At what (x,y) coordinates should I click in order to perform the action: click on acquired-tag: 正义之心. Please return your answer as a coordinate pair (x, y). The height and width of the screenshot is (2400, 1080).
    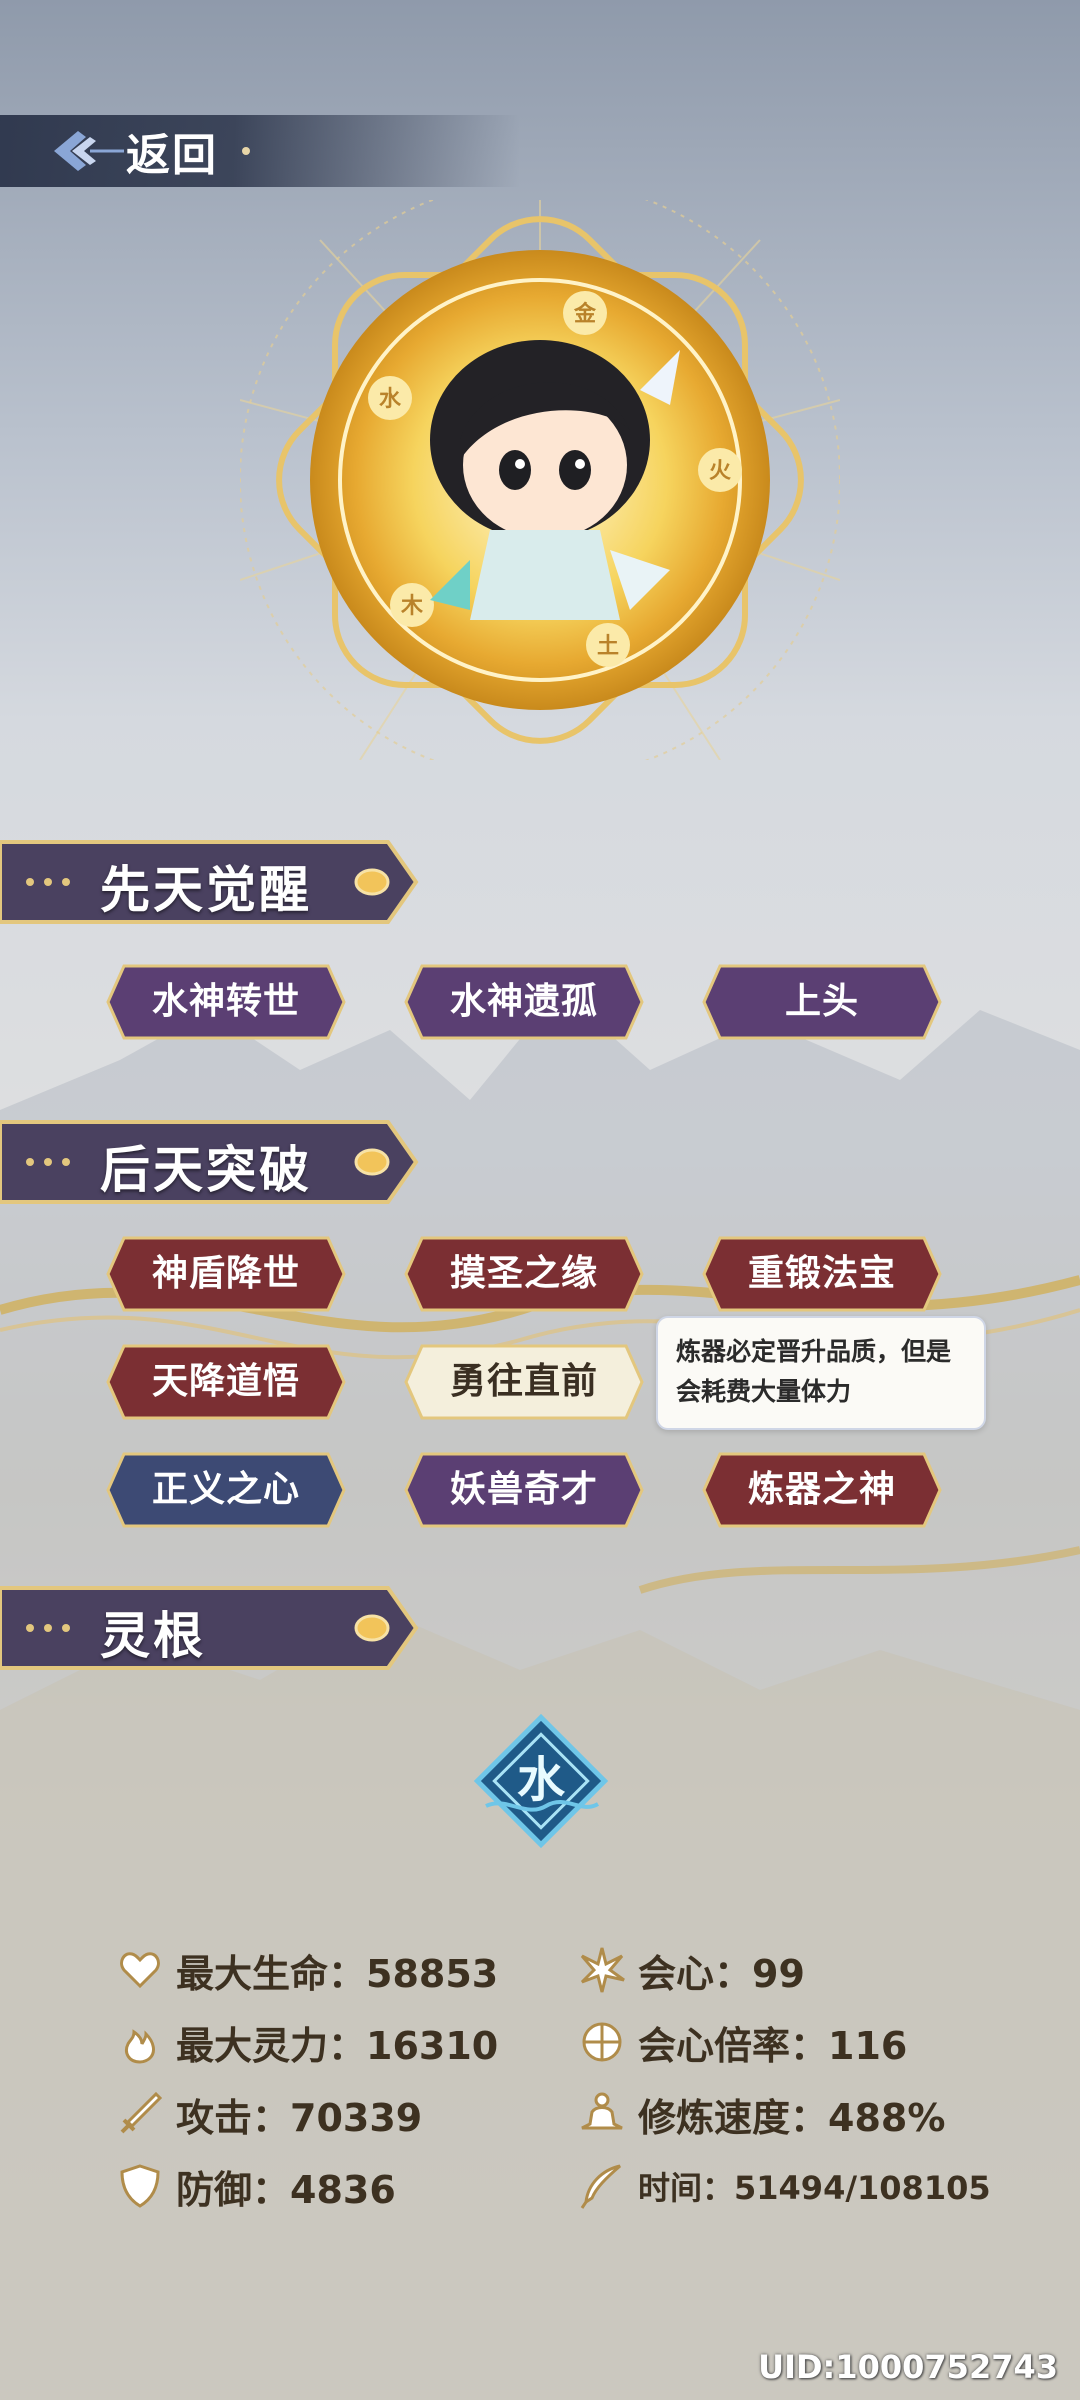
    Looking at the image, I should click on (226, 1490).